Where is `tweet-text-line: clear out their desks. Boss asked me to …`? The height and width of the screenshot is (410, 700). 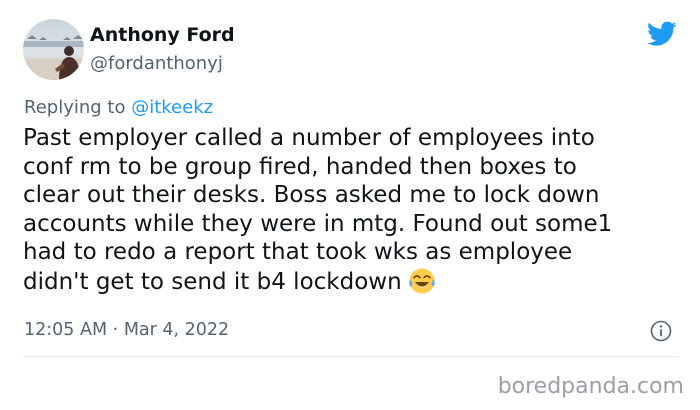 tweet-text-line: clear out their desks. Boss asked me to … is located at coordinates (311, 195).